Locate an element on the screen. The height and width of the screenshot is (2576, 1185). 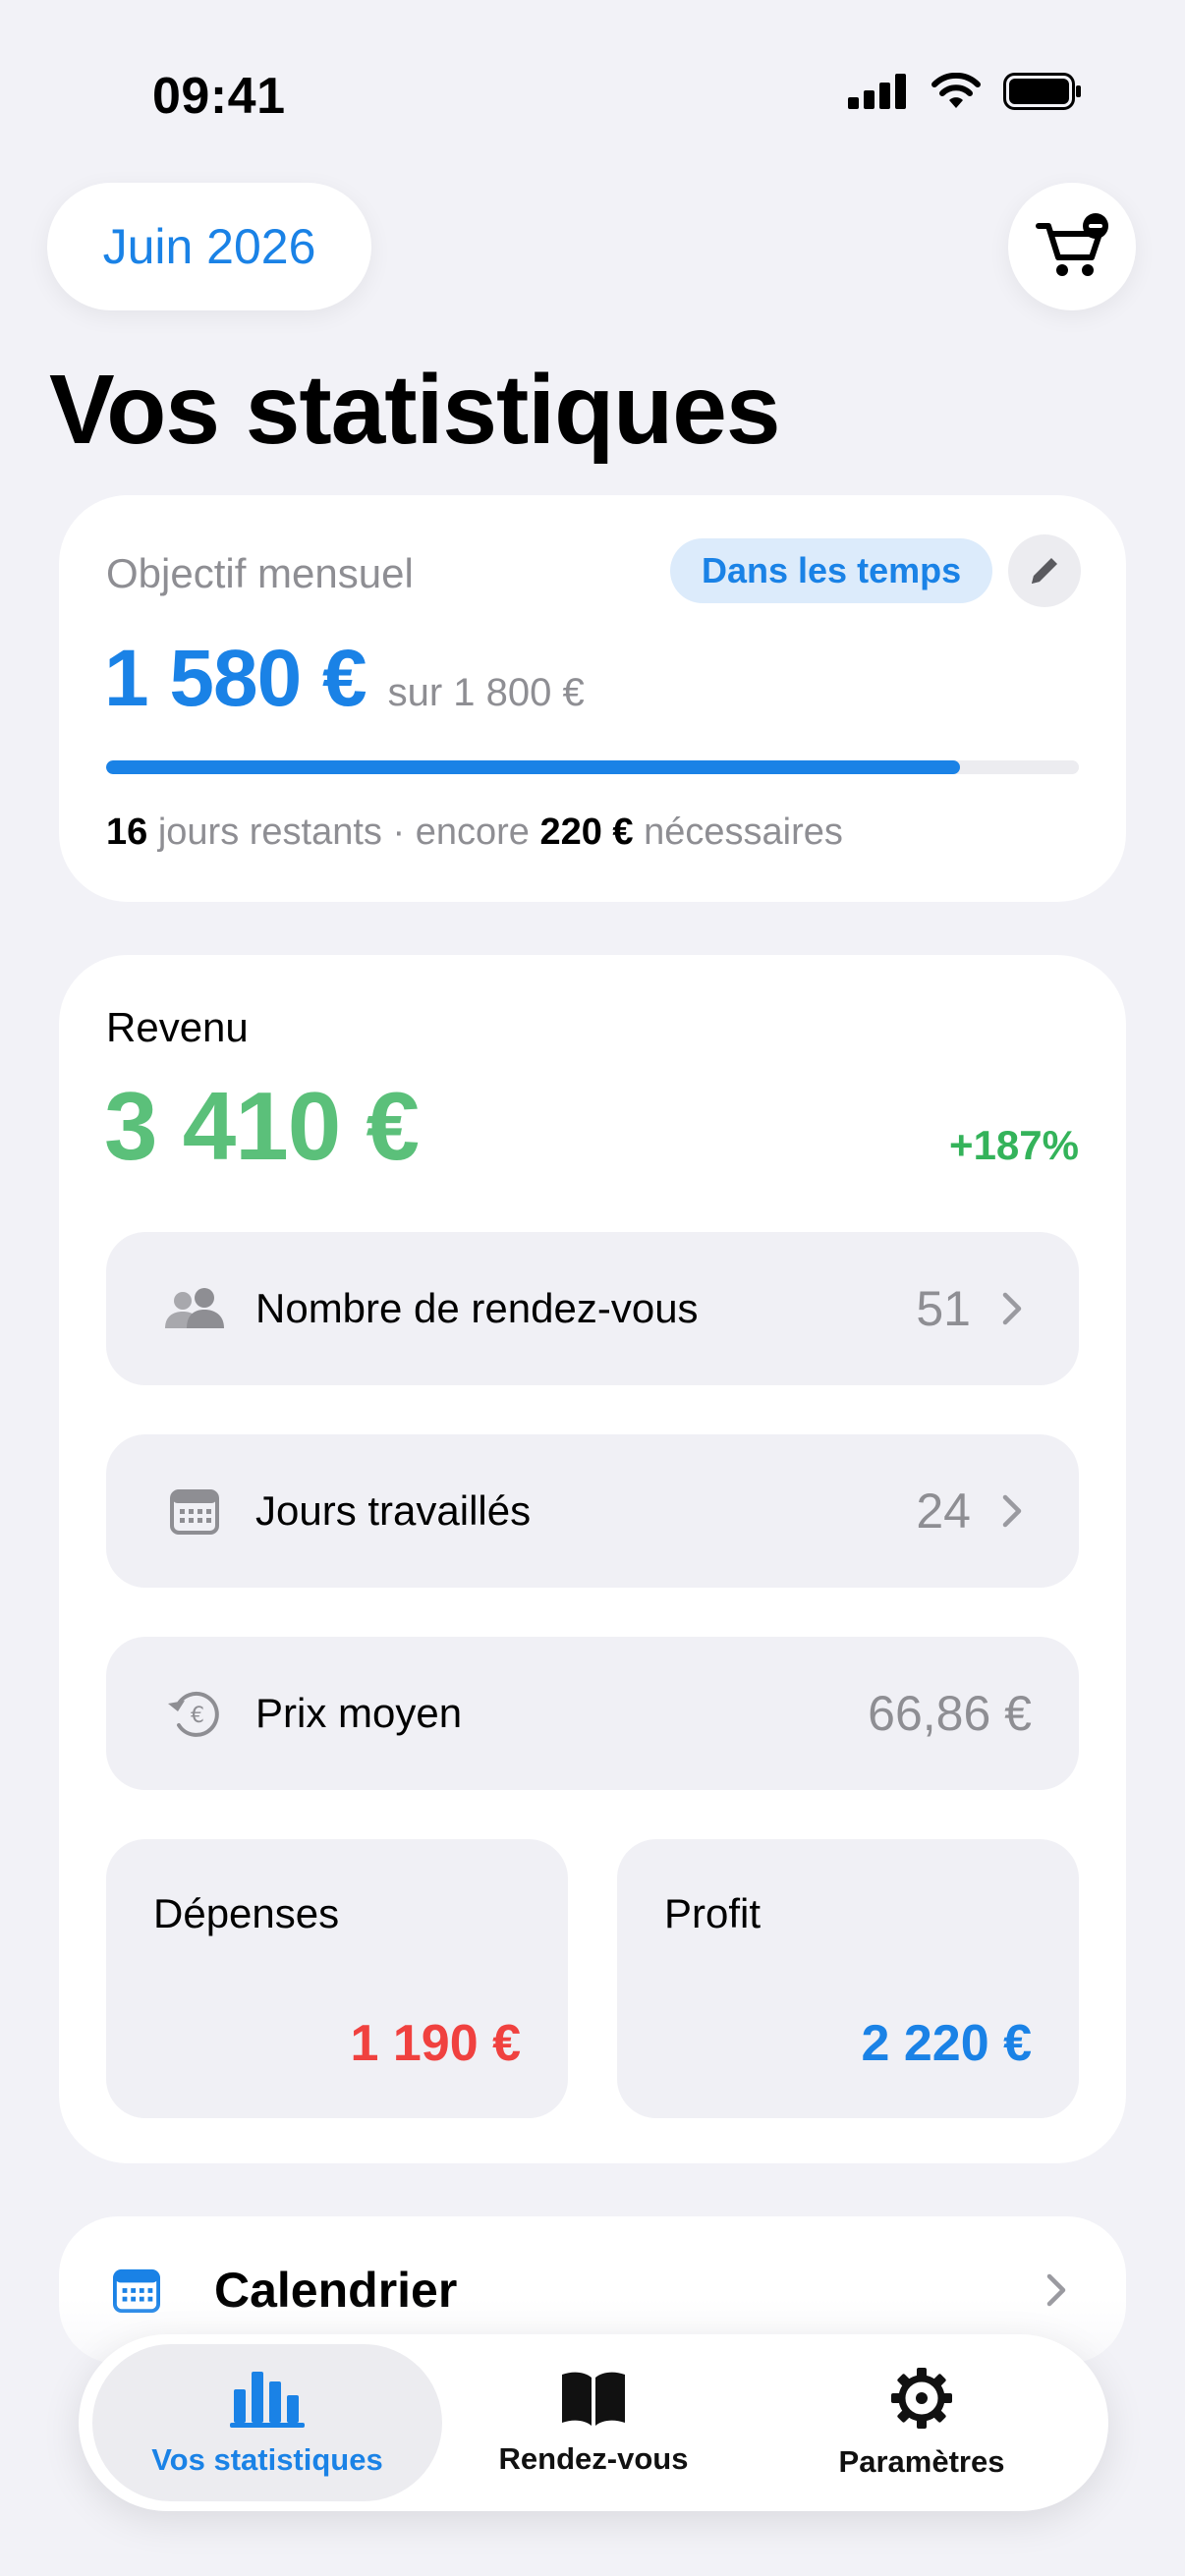
revenue-amount: 3 410 € is located at coordinates (262, 1126).